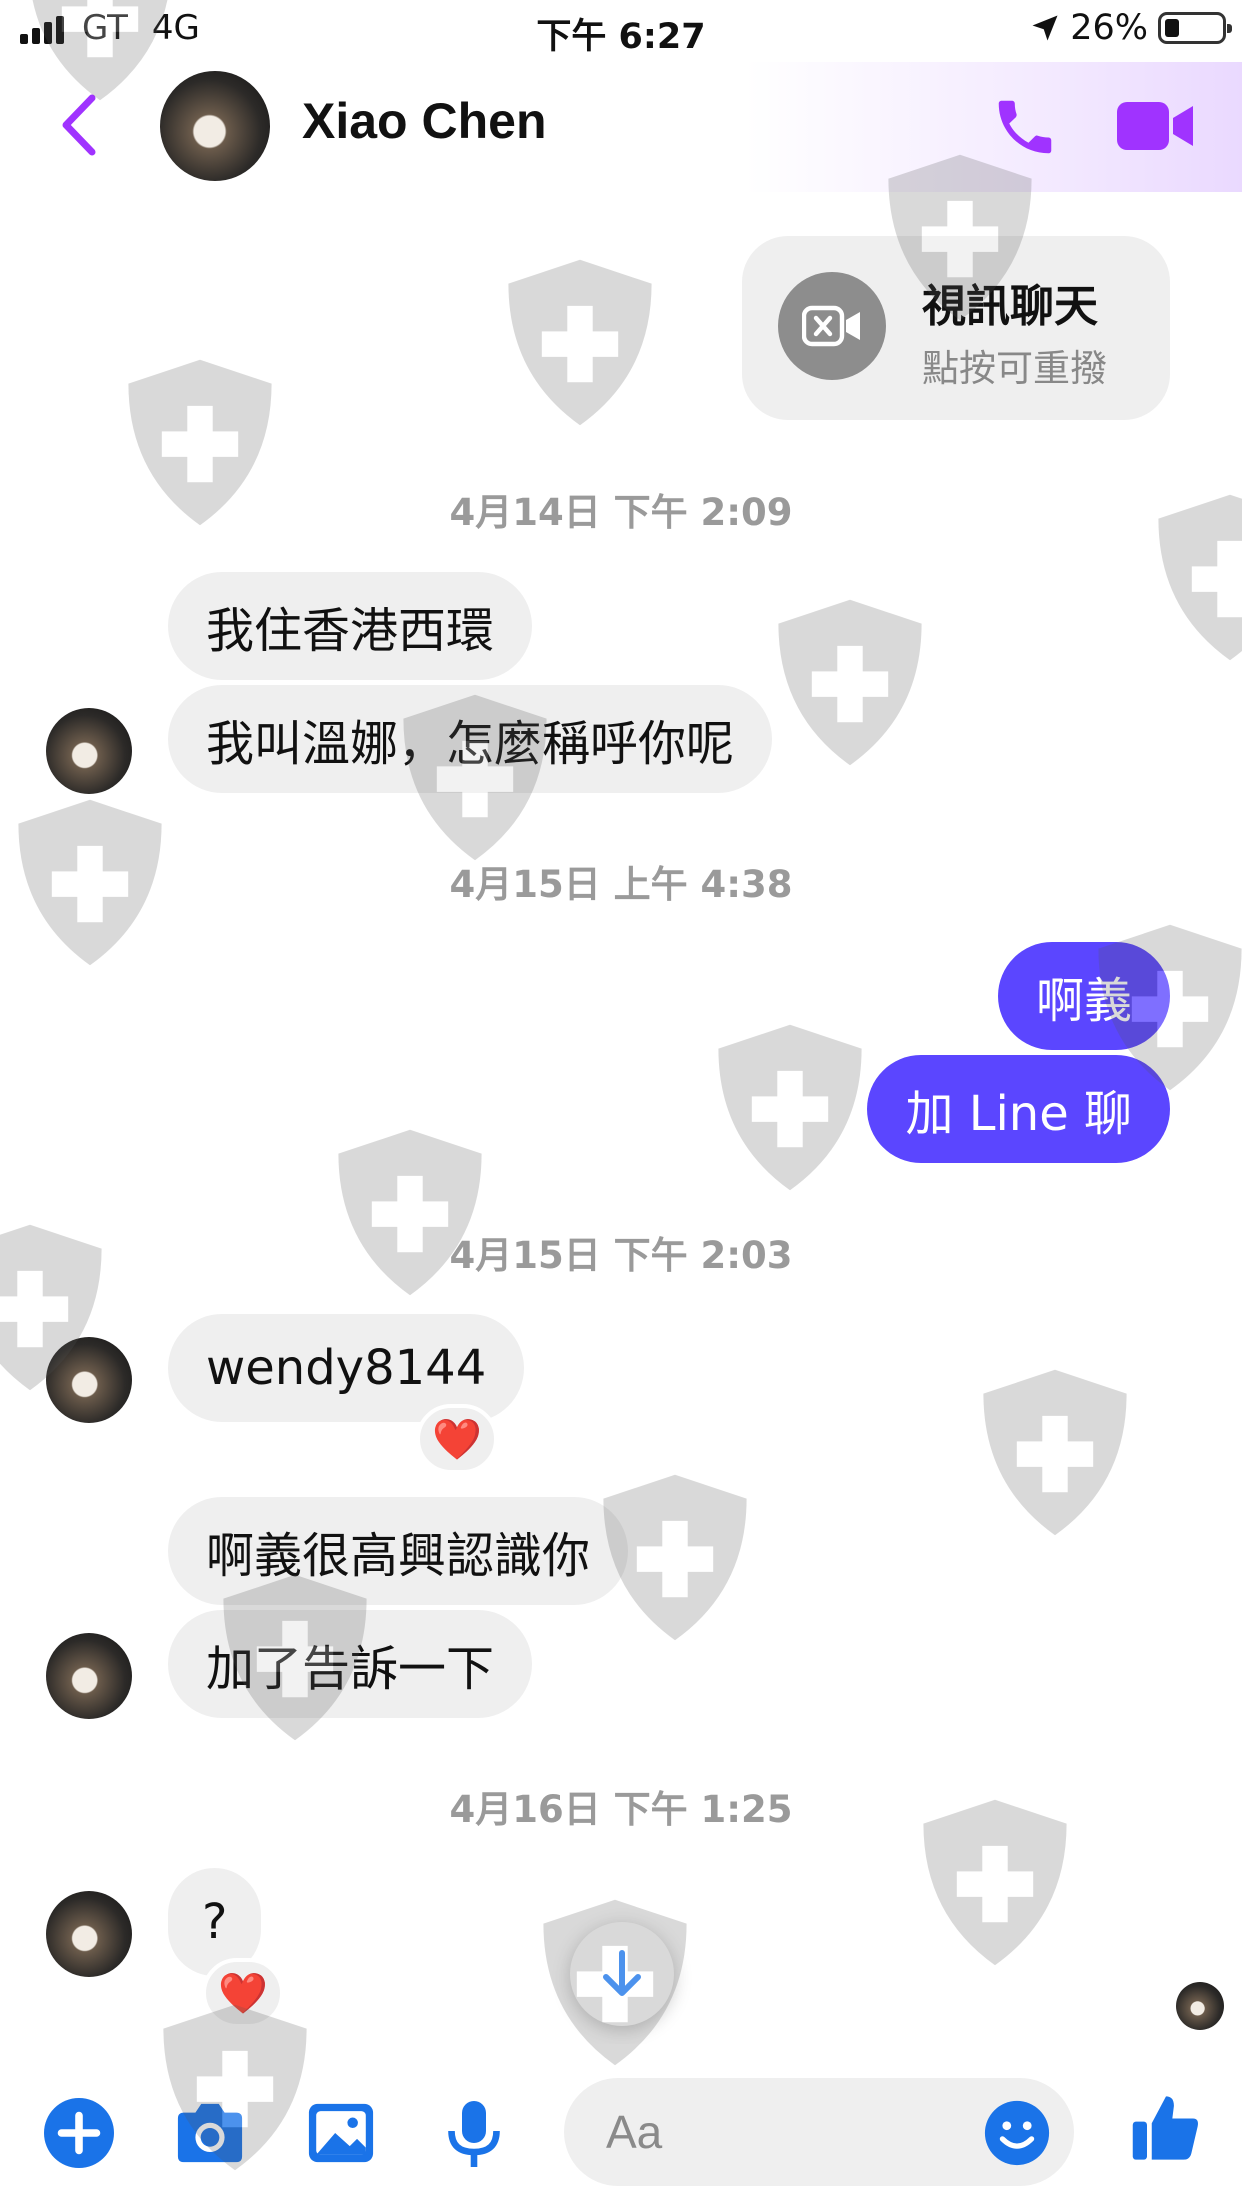  I want to click on missed-video-icon, so click(832, 326).